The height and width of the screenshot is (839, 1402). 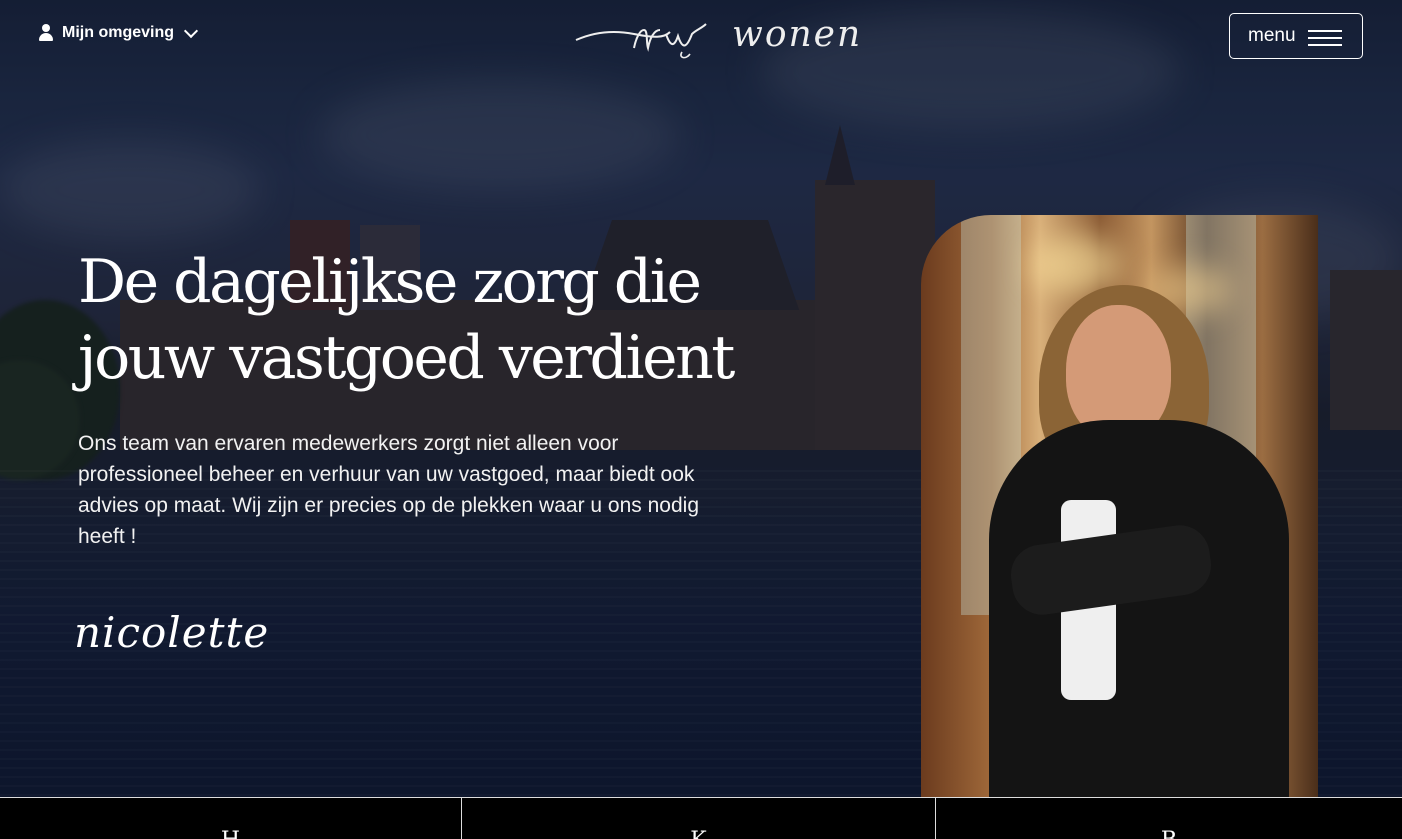 I want to click on bottom-tabs: H K B, so click(x=701, y=818).